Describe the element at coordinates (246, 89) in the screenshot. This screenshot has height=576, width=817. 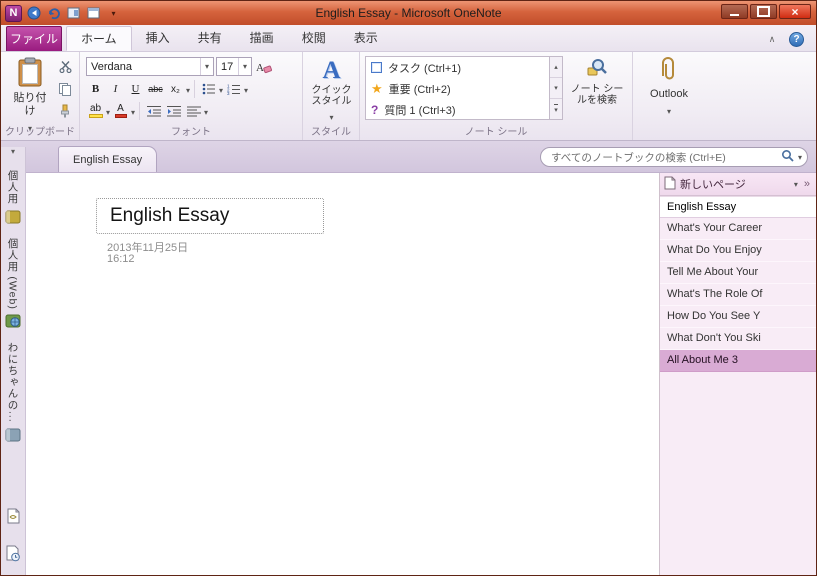
I see `numbering-dropdown-icon` at that location.